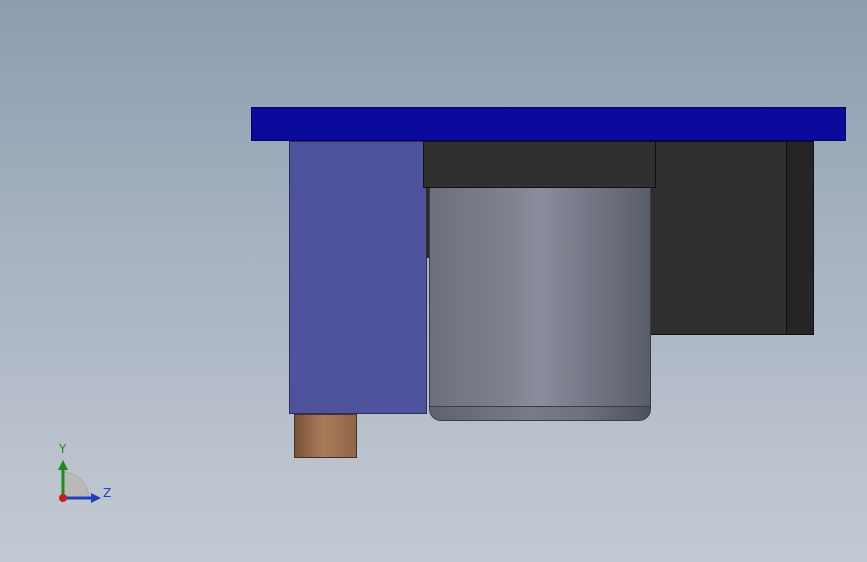  What do you see at coordinates (540, 413) in the screenshot?
I see `cylinder-bottom-band` at bounding box center [540, 413].